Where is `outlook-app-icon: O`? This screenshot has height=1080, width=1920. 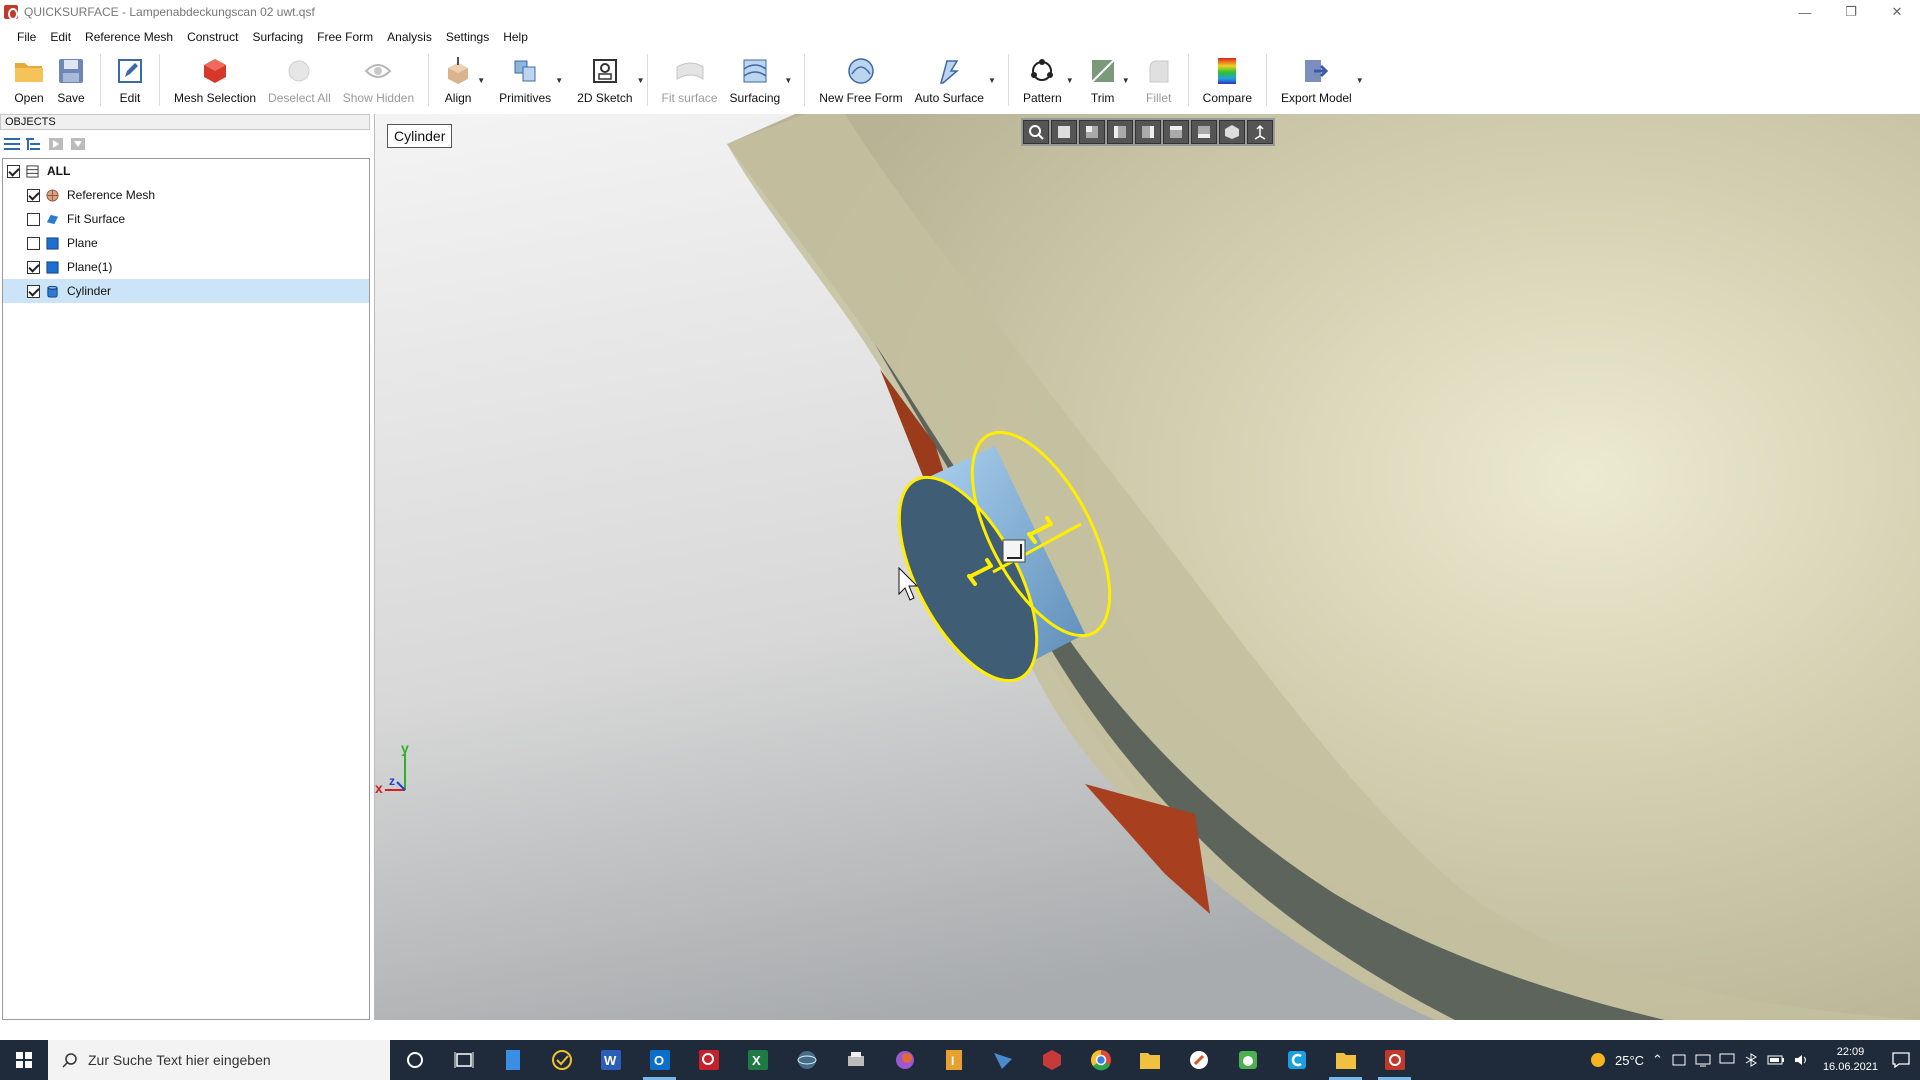 outlook-app-icon: O is located at coordinates (659, 1060).